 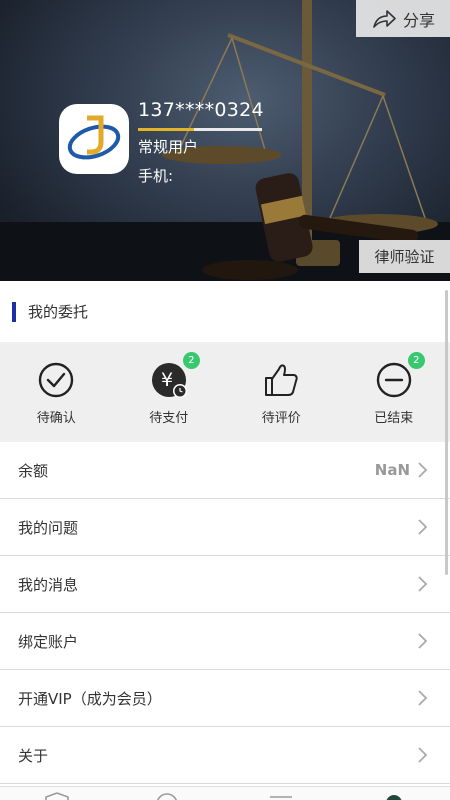 I want to click on menu-item-open-vip: 开通VIP（成为会员）, so click(x=225, y=698).